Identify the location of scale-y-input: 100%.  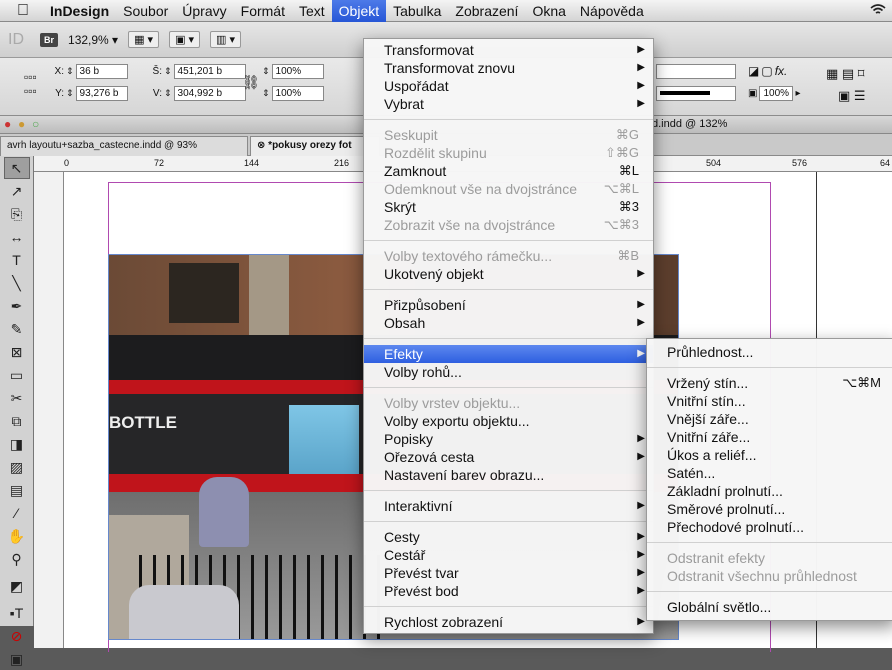
(297, 93).